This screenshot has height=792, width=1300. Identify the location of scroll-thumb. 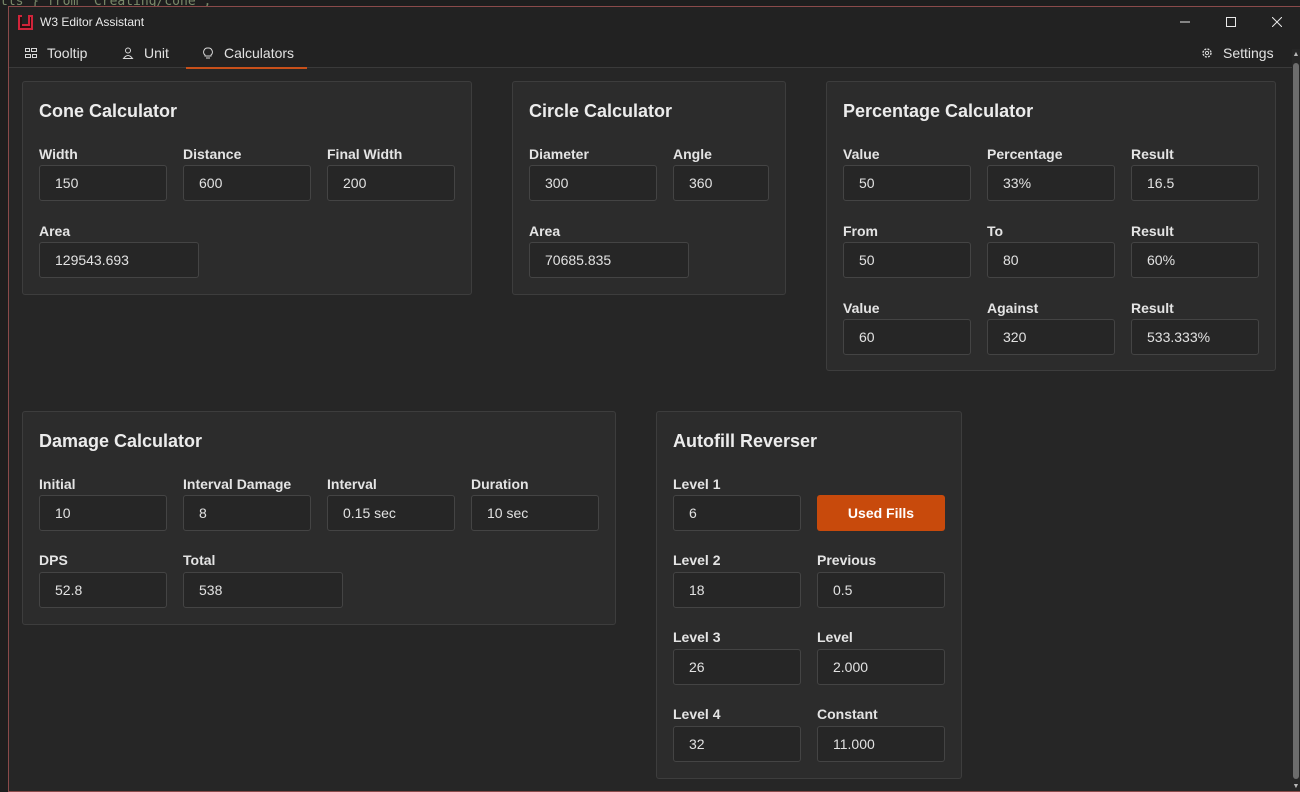
(1296, 421).